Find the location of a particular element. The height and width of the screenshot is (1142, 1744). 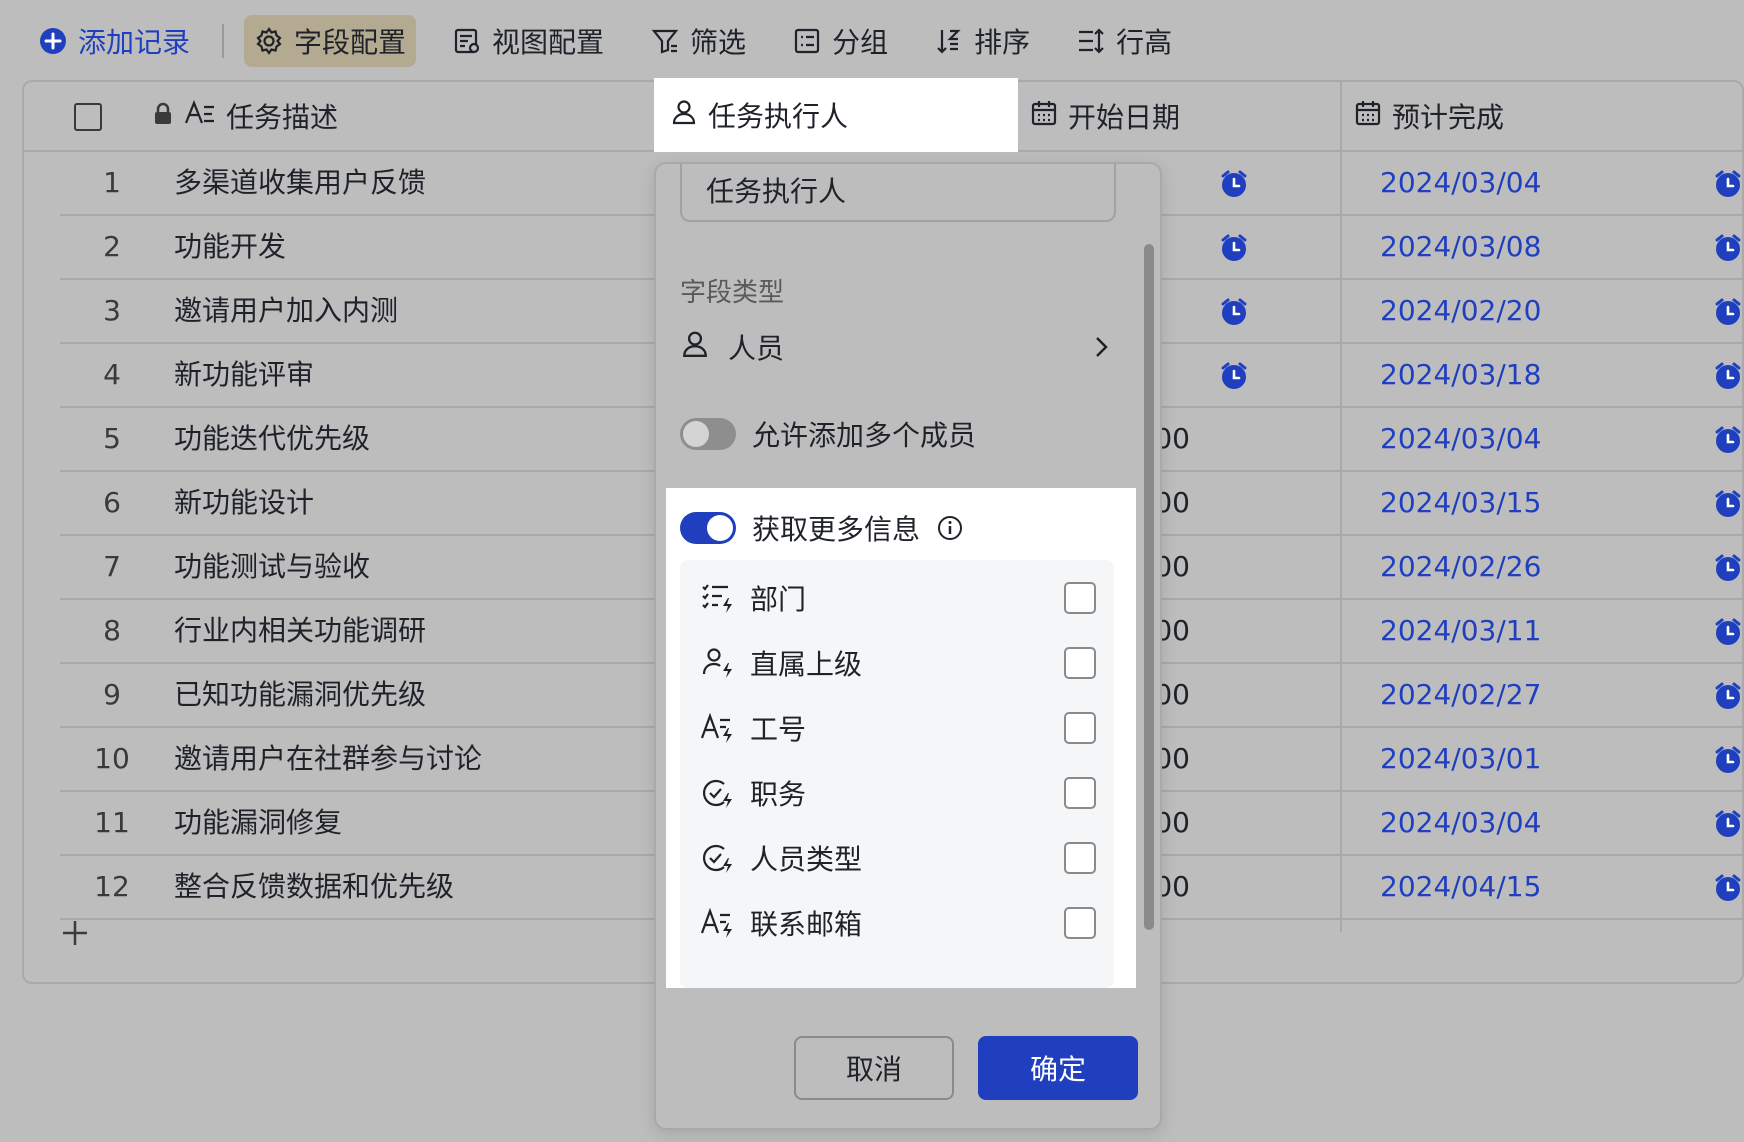

column-header-assignee: 任务执行人 is located at coordinates (836, 115).